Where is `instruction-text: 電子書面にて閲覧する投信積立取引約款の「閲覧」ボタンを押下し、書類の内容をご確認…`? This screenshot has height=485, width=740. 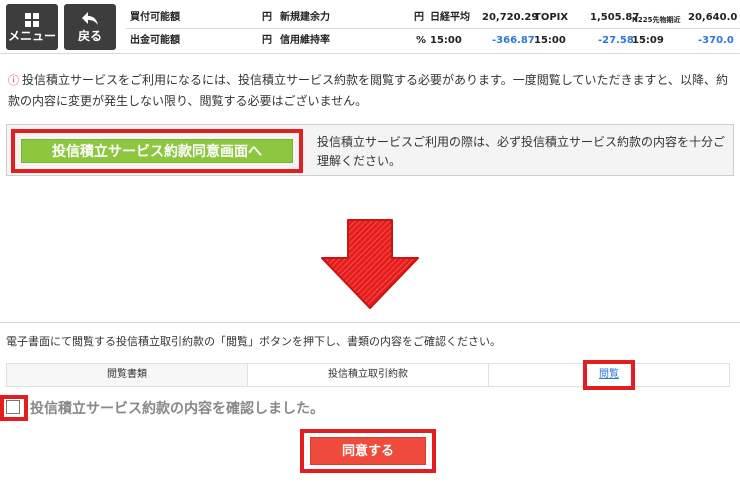
instruction-text: 電子書面にて閲覧する投信積立取引約款の「閲覧」ボタンを押下し、書類の内容をご確認… is located at coordinates (253, 341).